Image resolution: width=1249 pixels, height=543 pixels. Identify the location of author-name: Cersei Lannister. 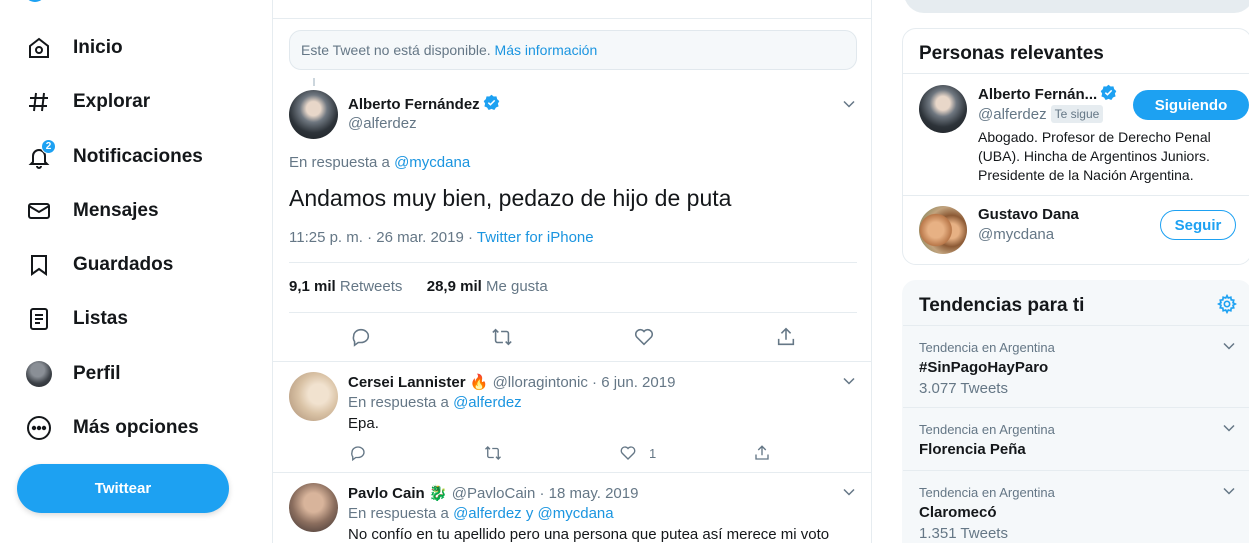
(407, 382).